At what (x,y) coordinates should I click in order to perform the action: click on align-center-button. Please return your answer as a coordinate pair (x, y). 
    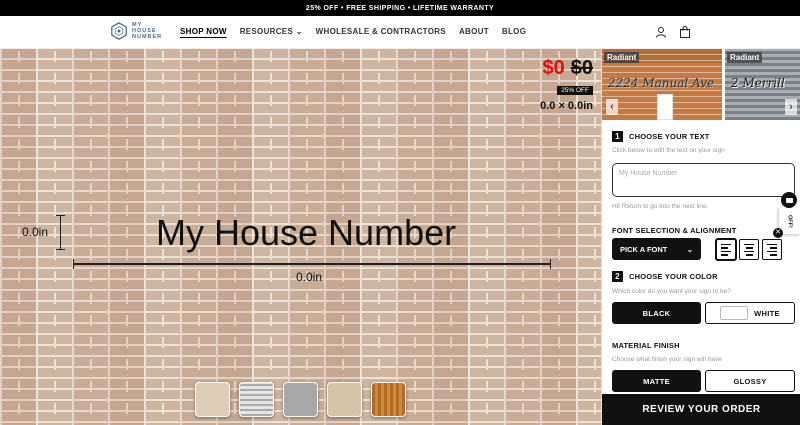
    Looking at the image, I should click on (749, 249).